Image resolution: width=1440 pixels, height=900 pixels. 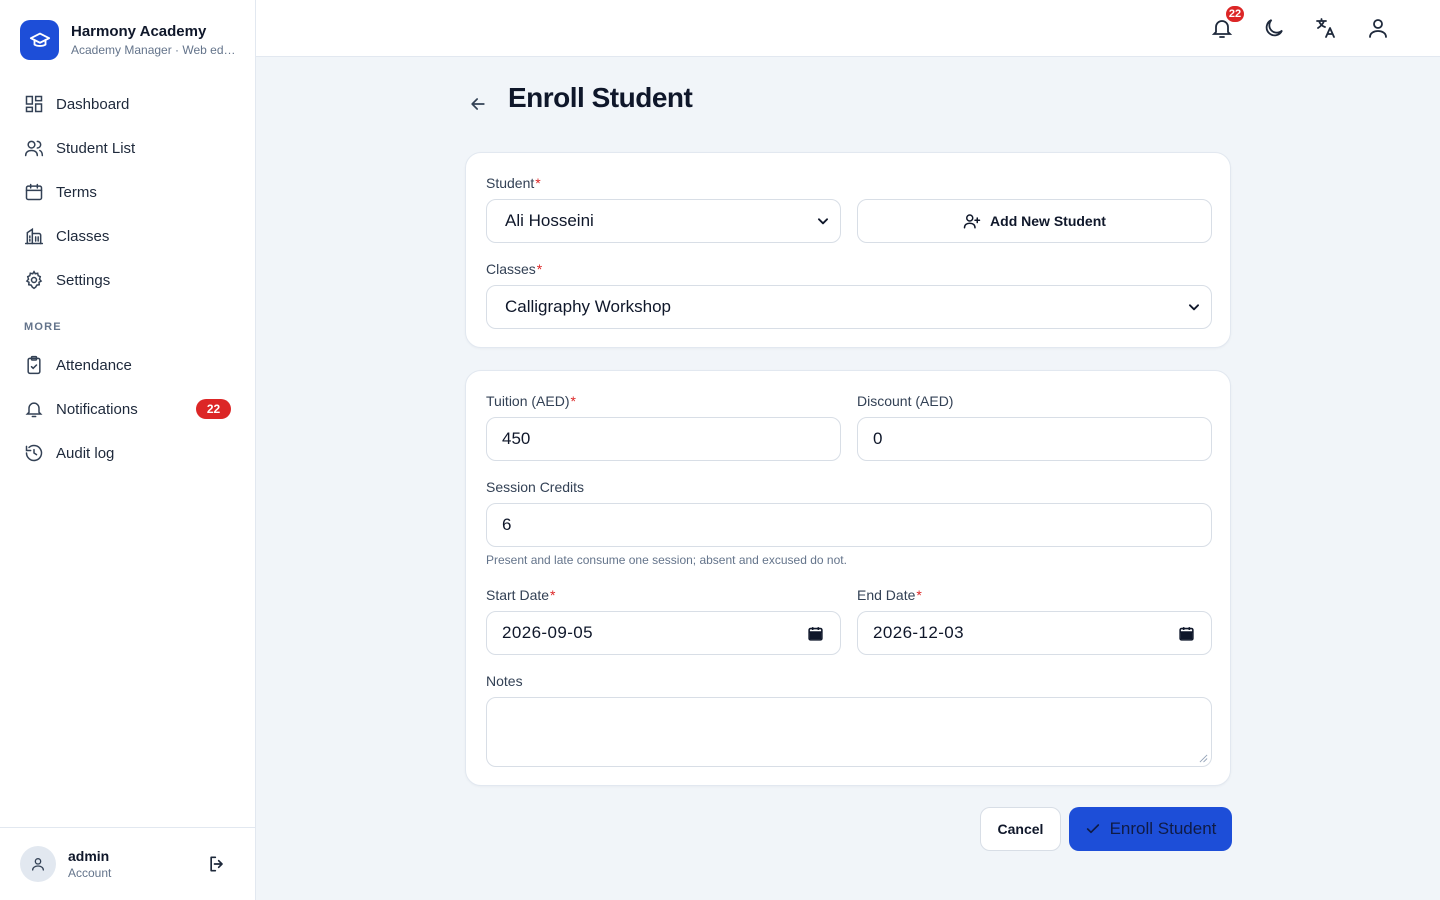 I want to click on page-title: Enroll Student, so click(x=600, y=97).